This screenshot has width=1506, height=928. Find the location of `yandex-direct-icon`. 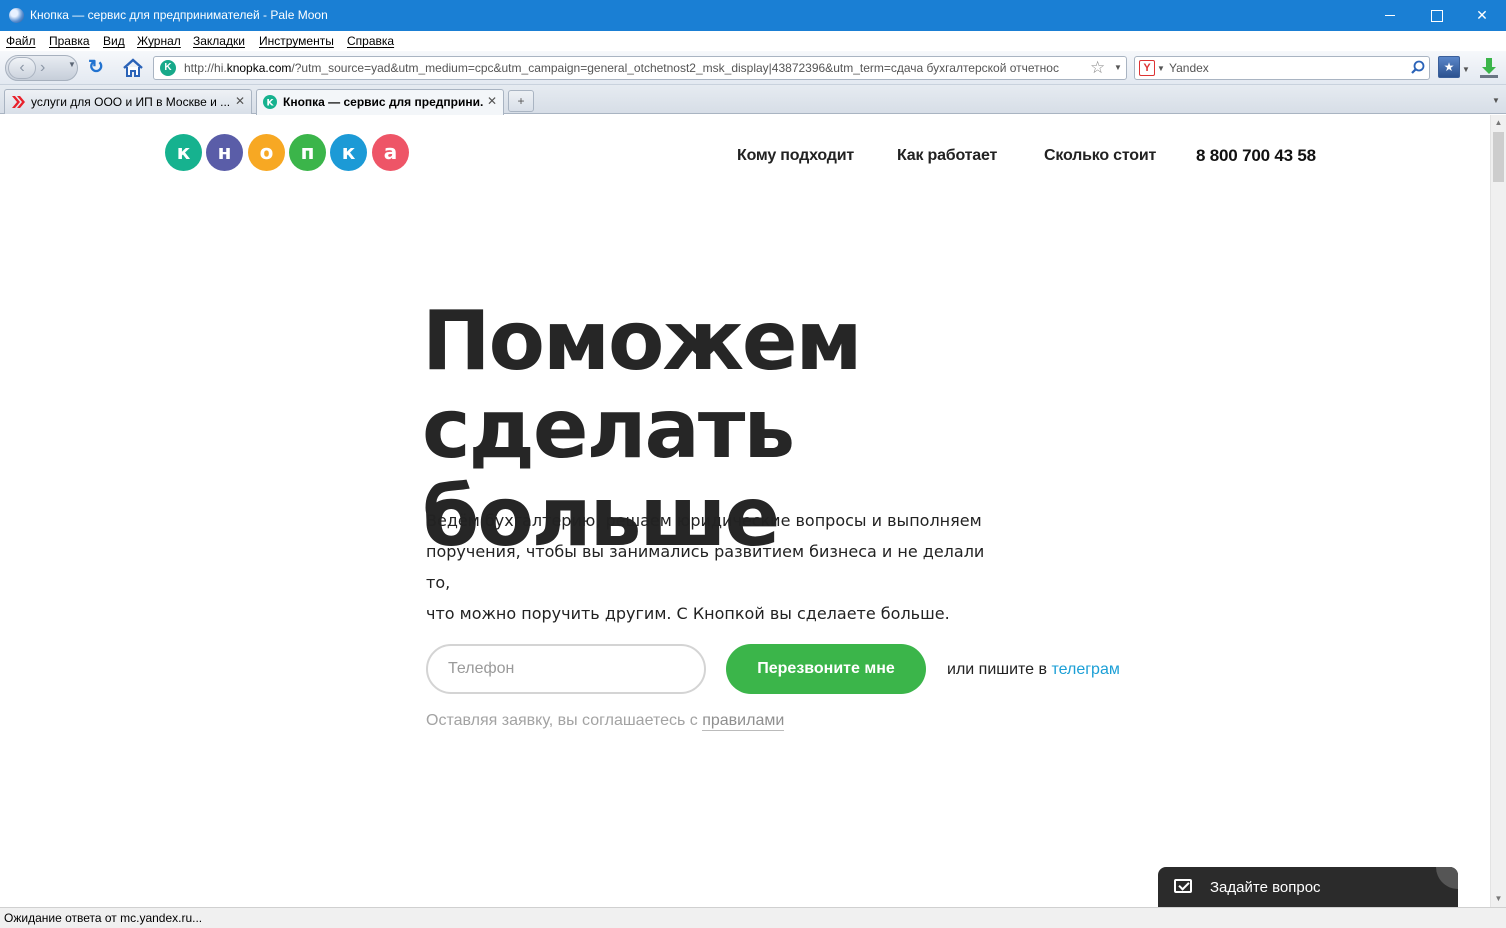

yandex-direct-icon is located at coordinates (18, 102).